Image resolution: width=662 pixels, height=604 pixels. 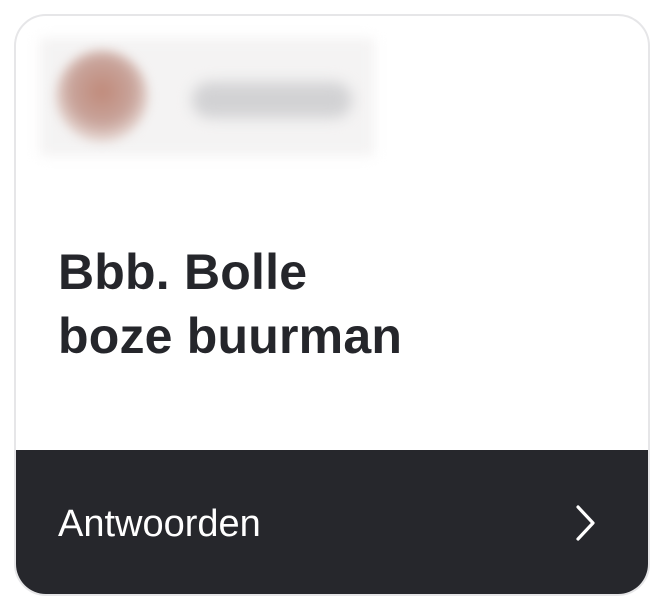 What do you see at coordinates (102, 96) in the screenshot?
I see `author-avatar` at bounding box center [102, 96].